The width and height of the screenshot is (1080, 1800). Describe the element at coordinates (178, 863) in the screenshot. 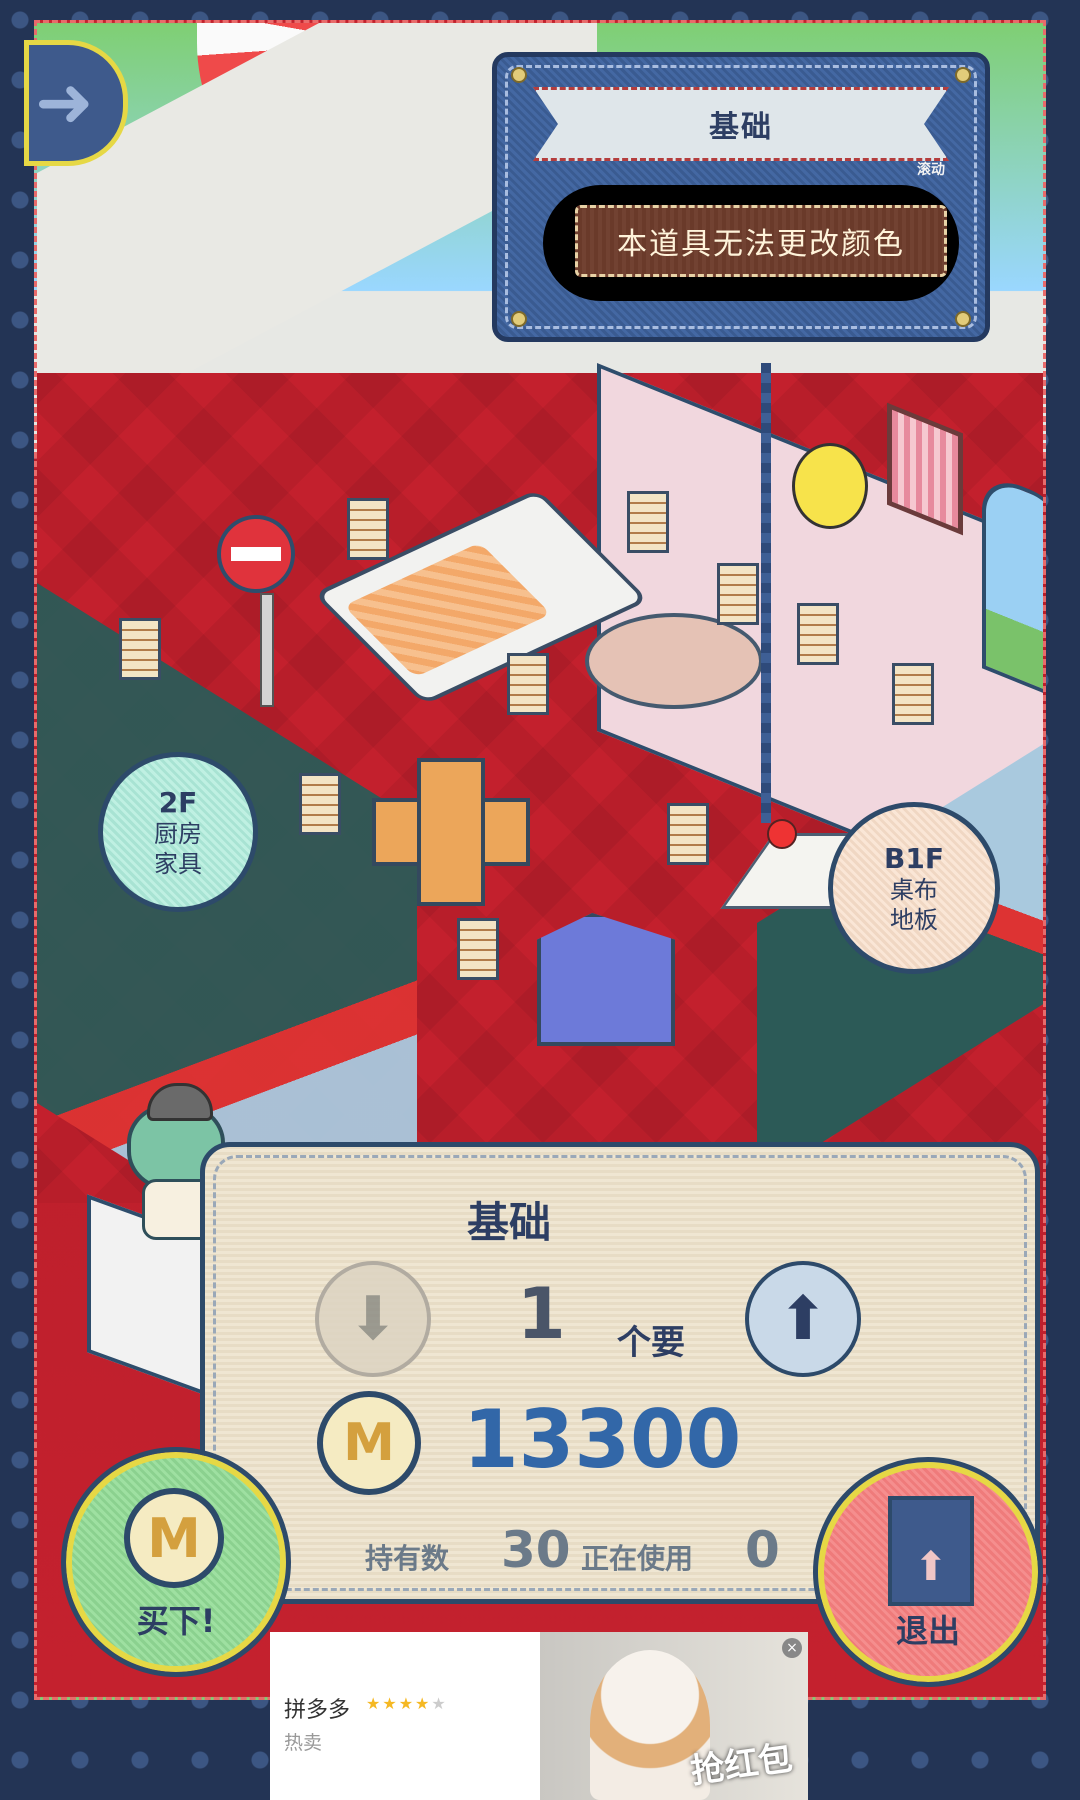

I see `floor-category: 家具` at that location.